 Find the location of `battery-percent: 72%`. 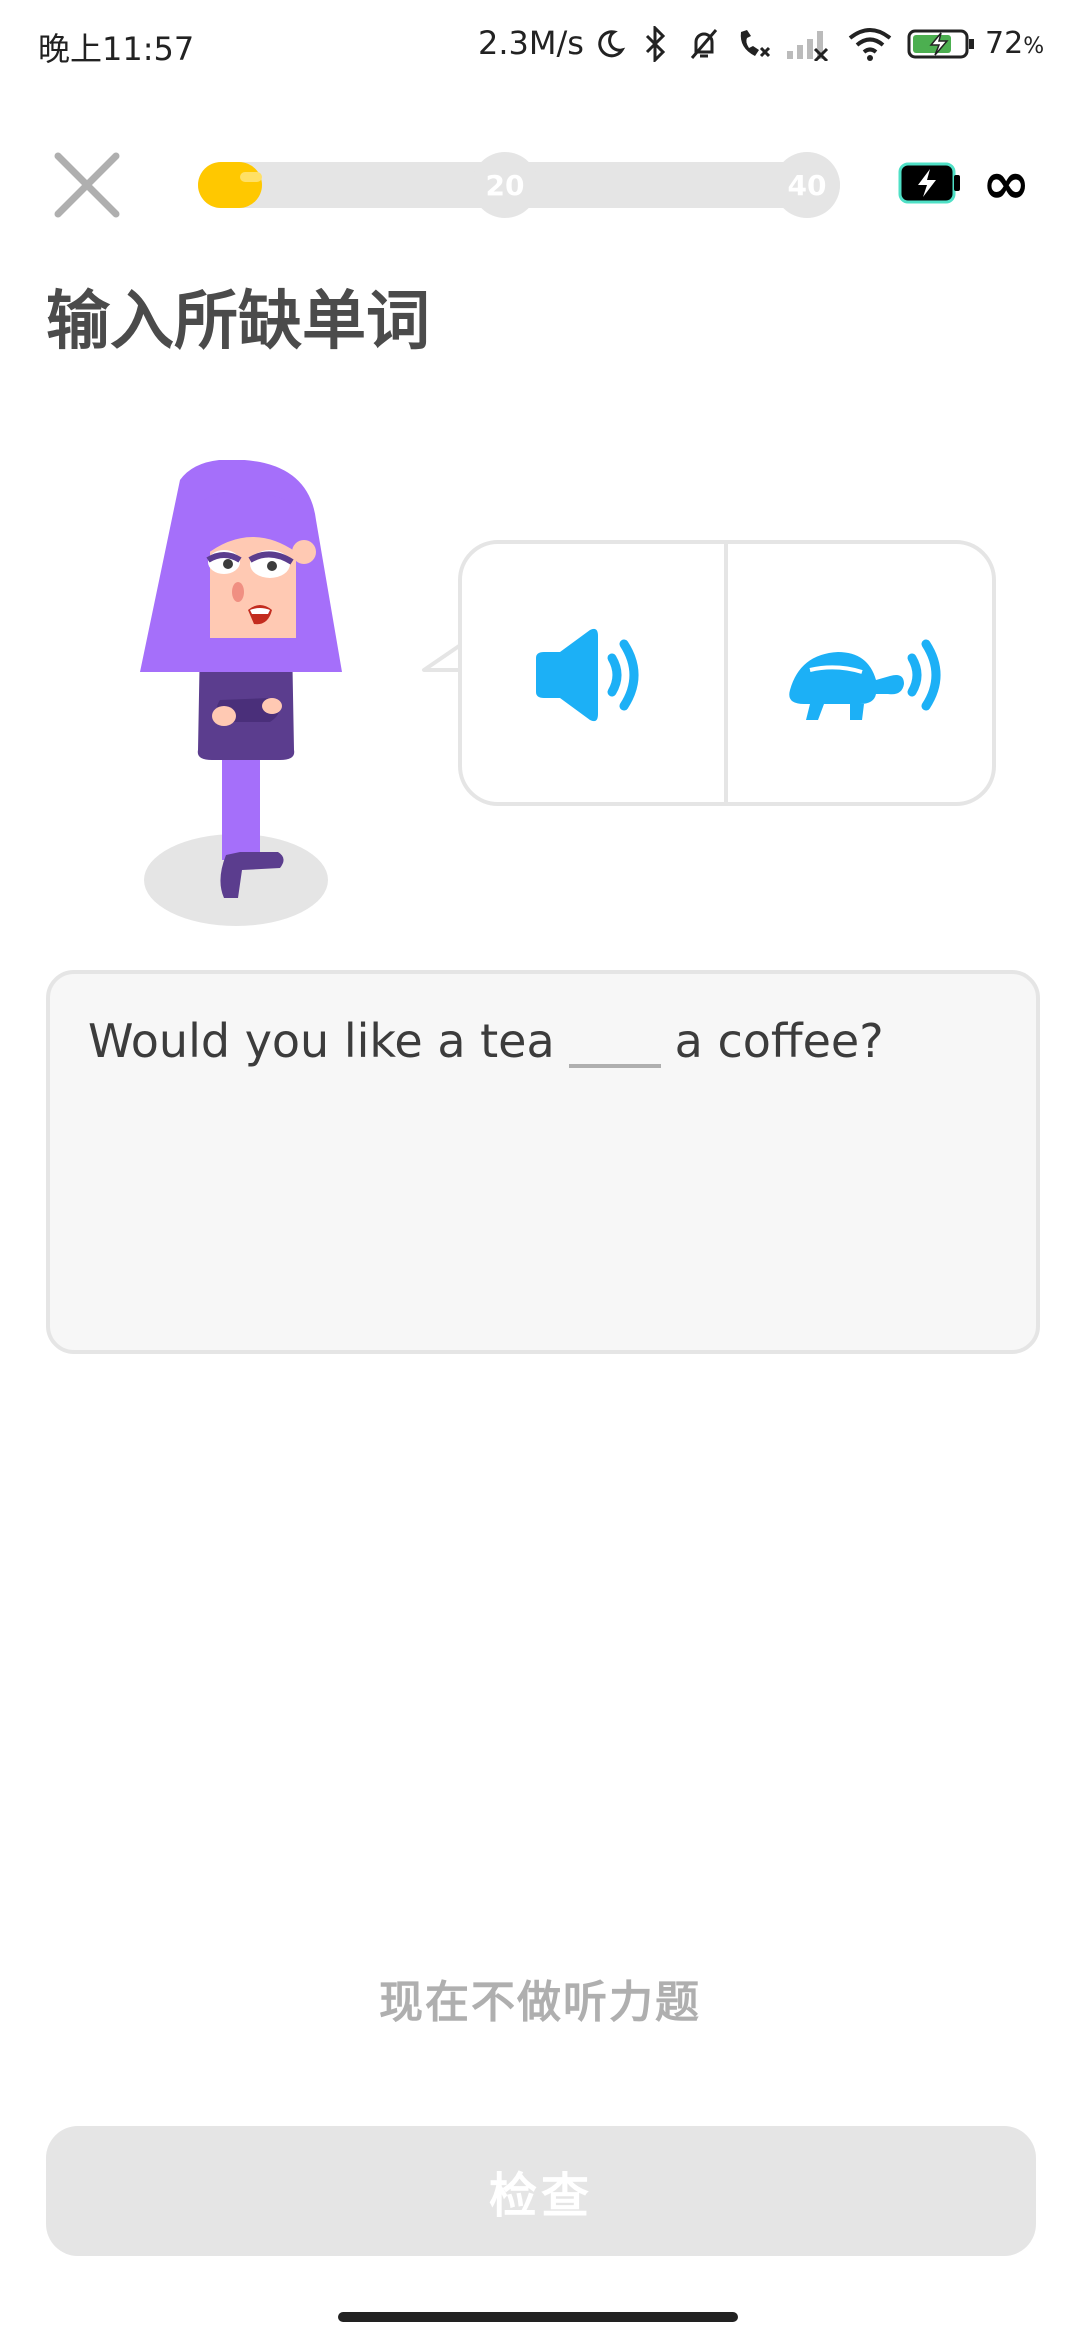

battery-percent: 72% is located at coordinates (1015, 43).